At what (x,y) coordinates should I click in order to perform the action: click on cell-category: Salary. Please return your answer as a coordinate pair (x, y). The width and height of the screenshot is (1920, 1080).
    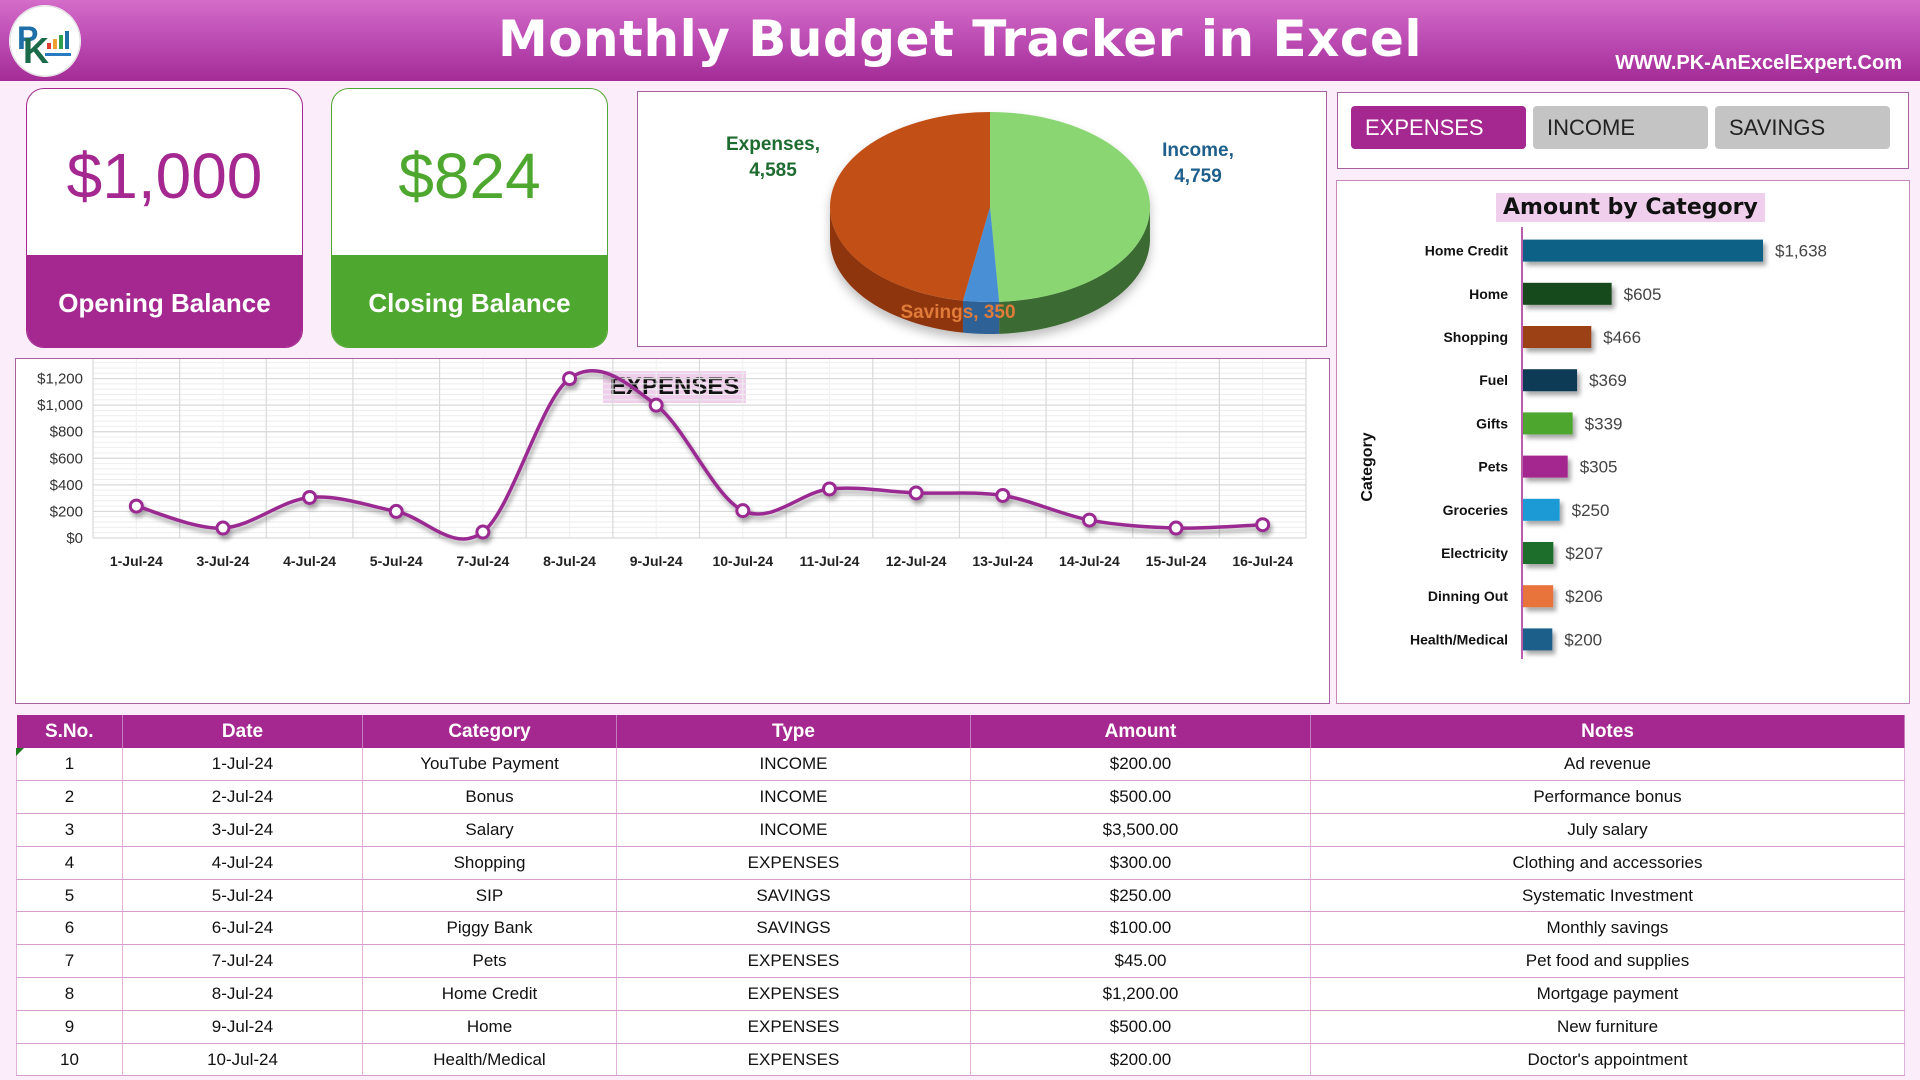
    Looking at the image, I should click on (489, 830).